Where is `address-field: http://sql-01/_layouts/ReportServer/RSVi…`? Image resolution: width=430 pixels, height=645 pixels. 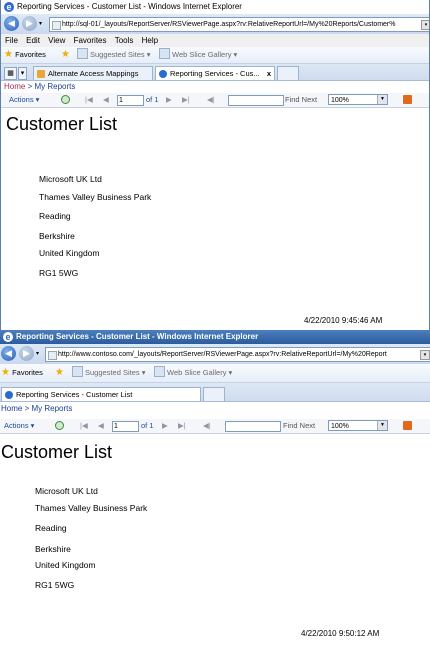
address-field: http://sql-01/_layouts/ReportServer/RSVi… is located at coordinates (239, 24).